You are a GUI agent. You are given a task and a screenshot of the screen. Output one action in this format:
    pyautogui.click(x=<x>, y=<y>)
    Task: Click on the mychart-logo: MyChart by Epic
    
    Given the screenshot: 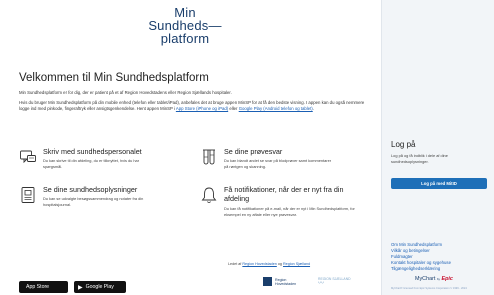 What is the action you would take?
    pyautogui.click(x=434, y=279)
    